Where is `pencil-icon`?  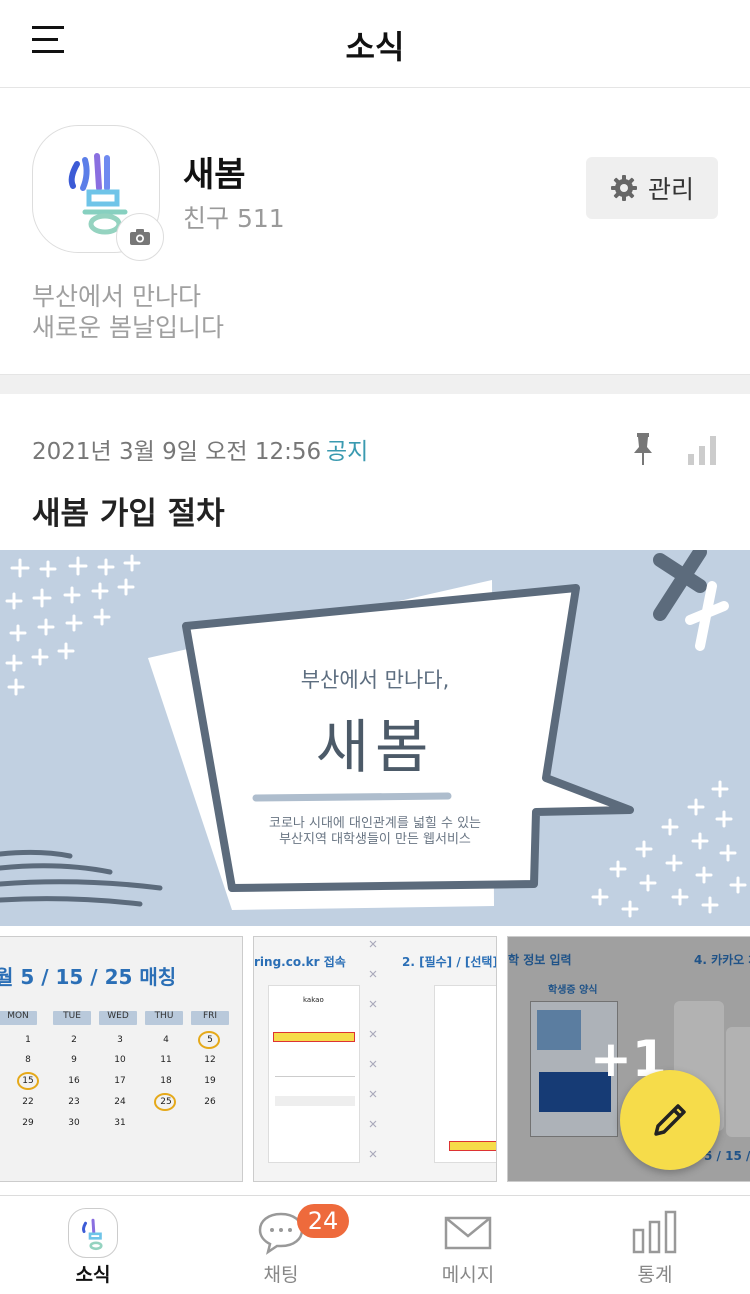
pencil-icon is located at coordinates (670, 1120).